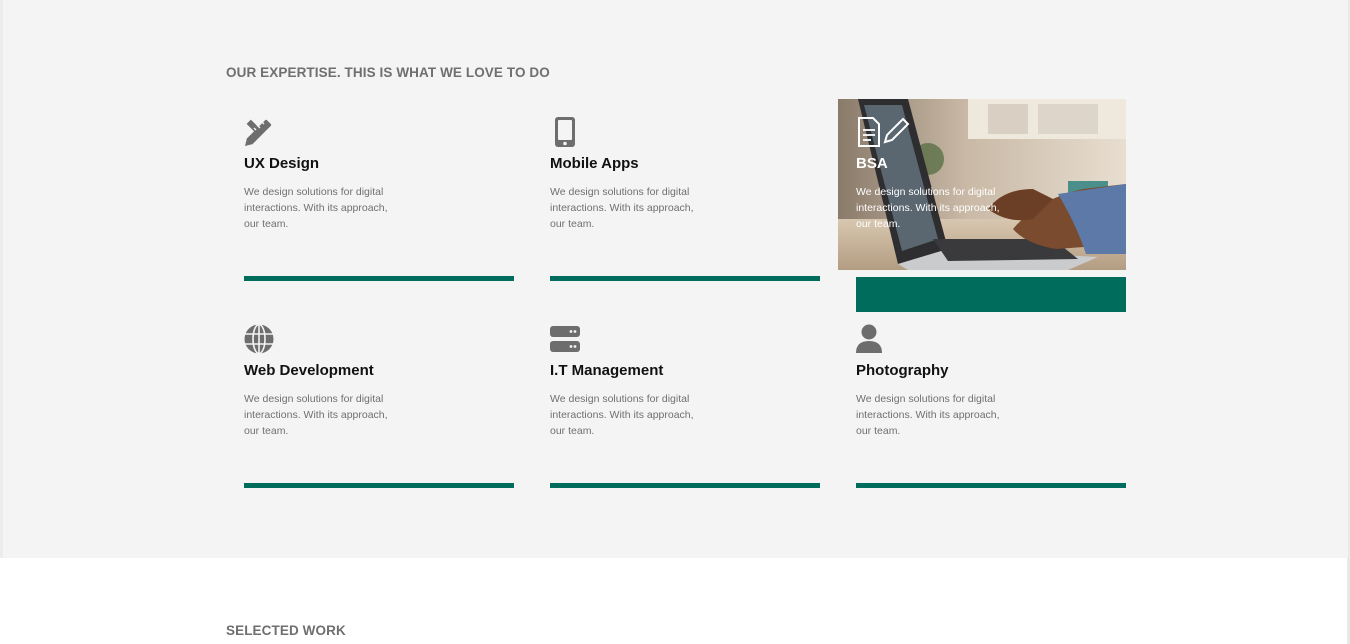  I want to click on mobile-phone-icon, so click(565, 132).